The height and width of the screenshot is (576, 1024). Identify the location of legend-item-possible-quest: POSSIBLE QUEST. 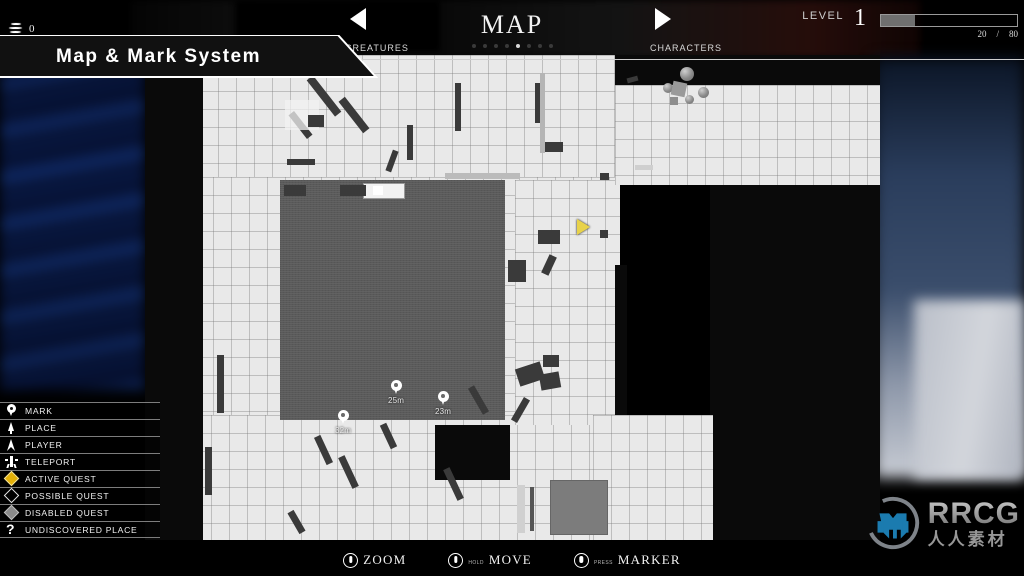
(80, 495).